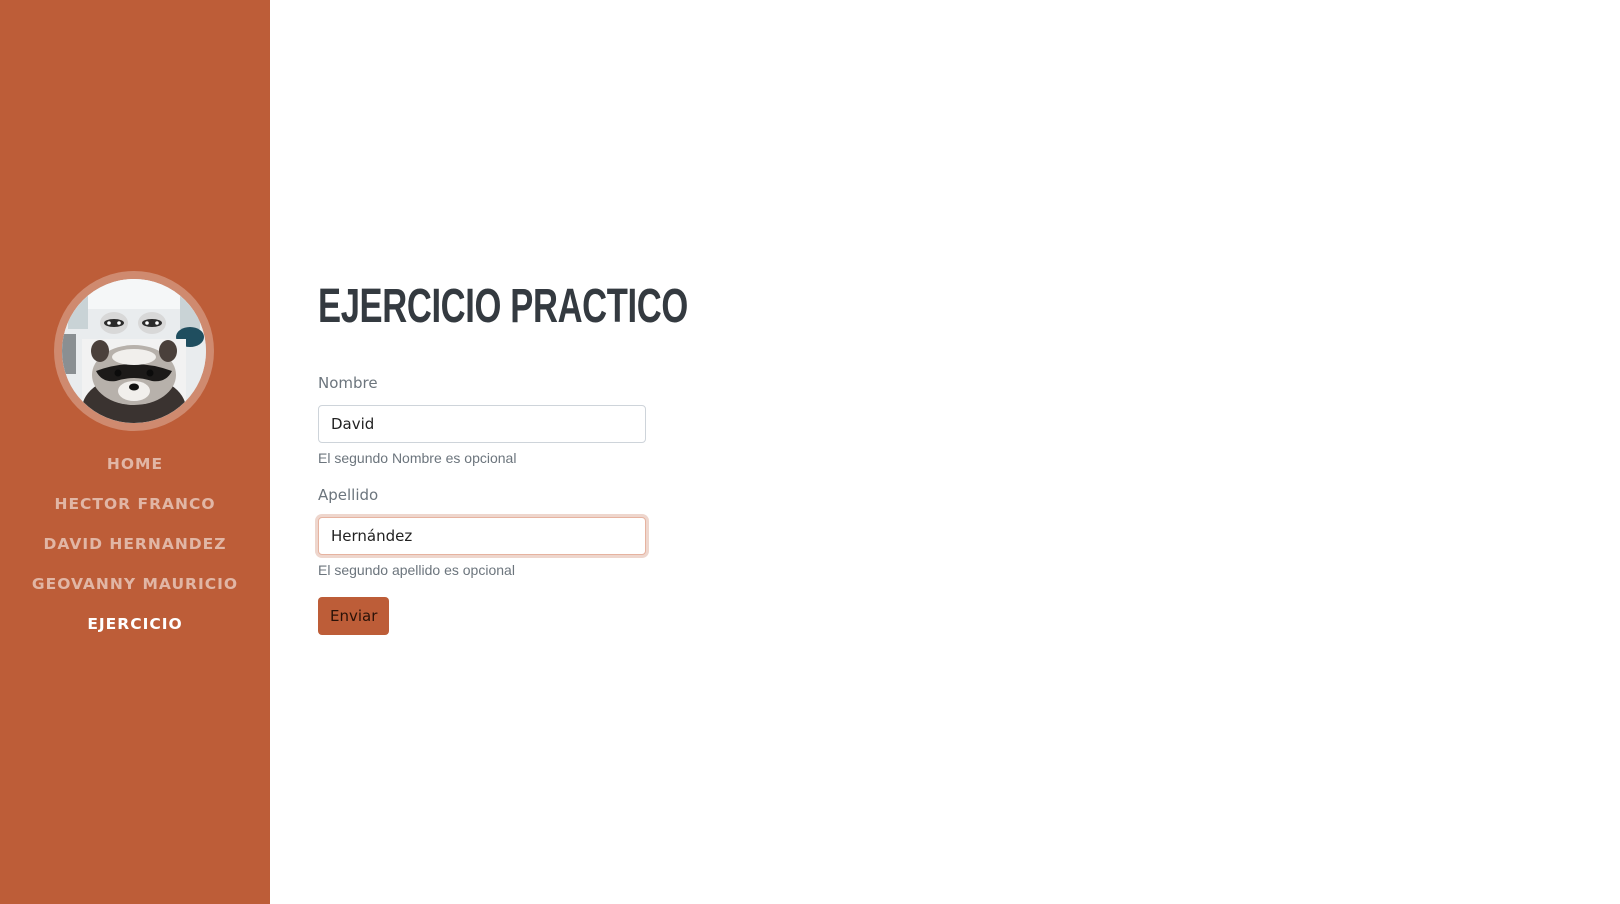  What do you see at coordinates (354, 616) in the screenshot?
I see `submit-button: Enviar` at bounding box center [354, 616].